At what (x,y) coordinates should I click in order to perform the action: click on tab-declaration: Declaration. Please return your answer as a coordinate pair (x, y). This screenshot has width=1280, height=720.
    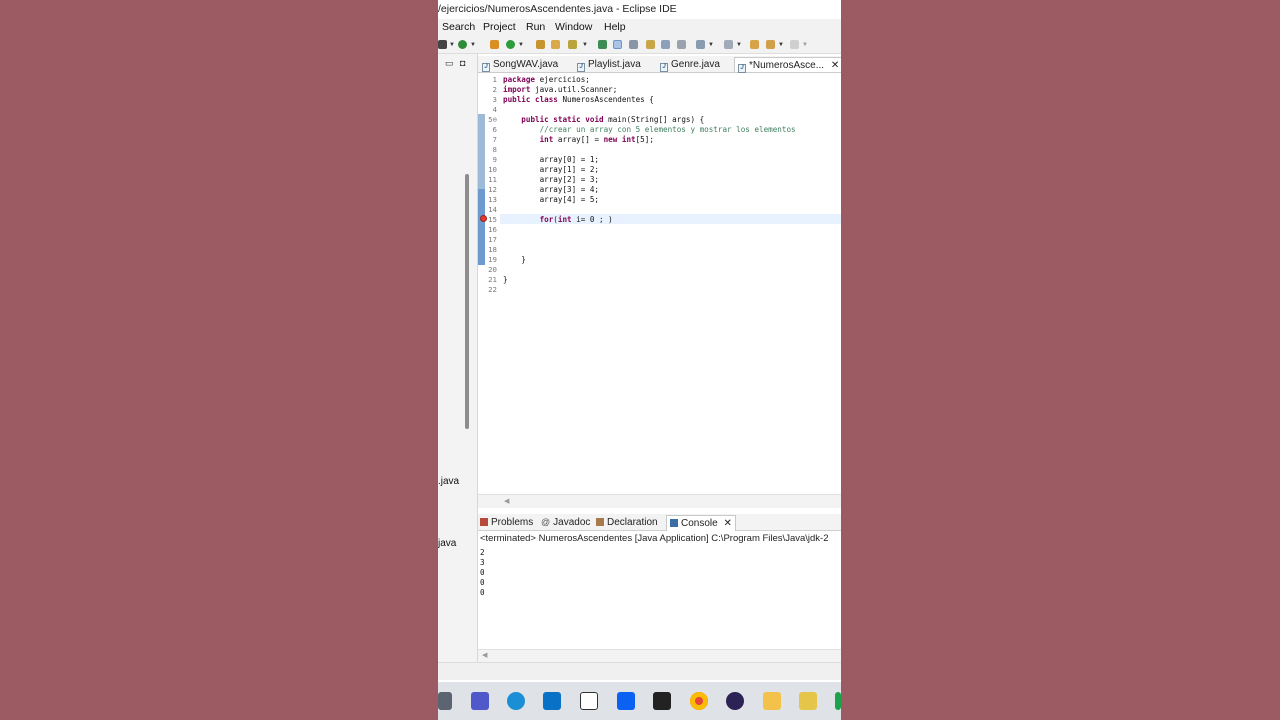
    Looking at the image, I should click on (627, 522).